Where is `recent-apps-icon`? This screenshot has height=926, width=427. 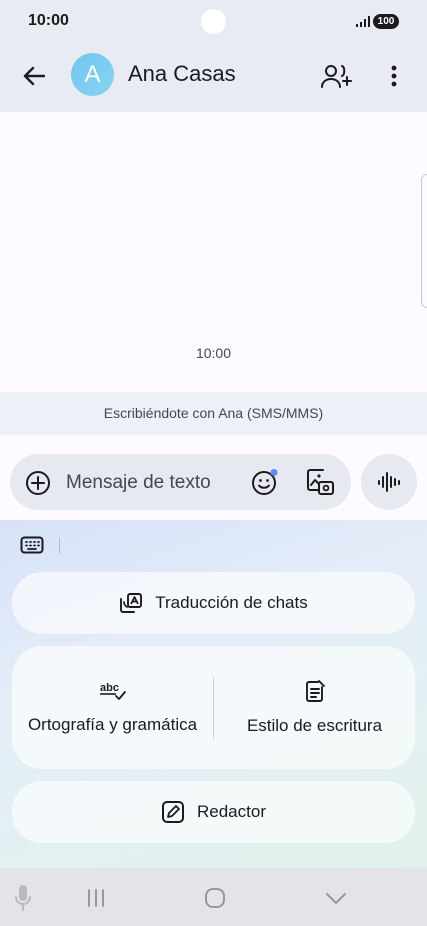
recent-apps-icon is located at coordinates (96, 898).